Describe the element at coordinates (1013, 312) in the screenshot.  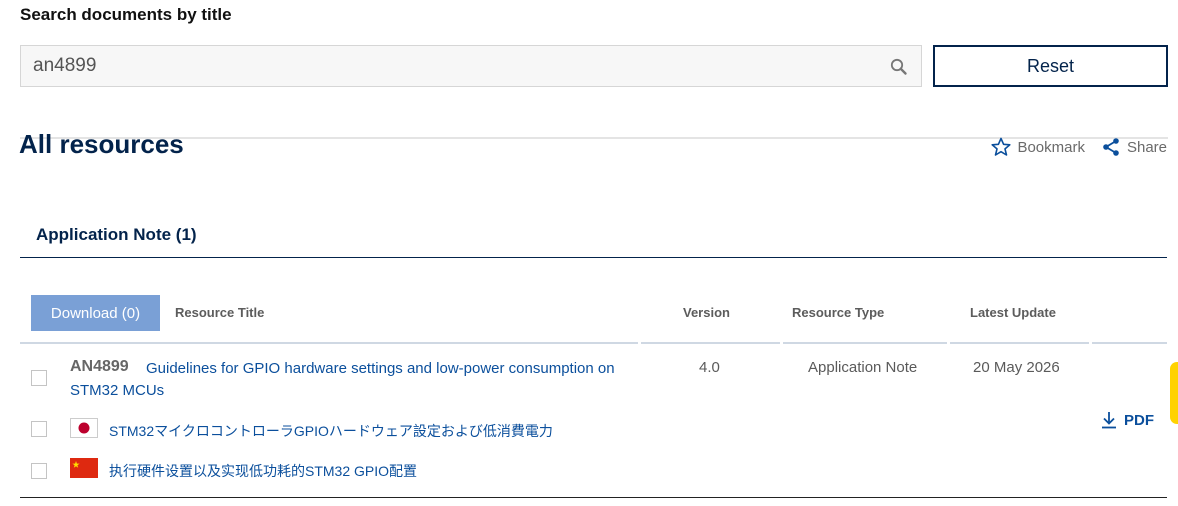
I see `column-header-updated: Latest Update` at that location.